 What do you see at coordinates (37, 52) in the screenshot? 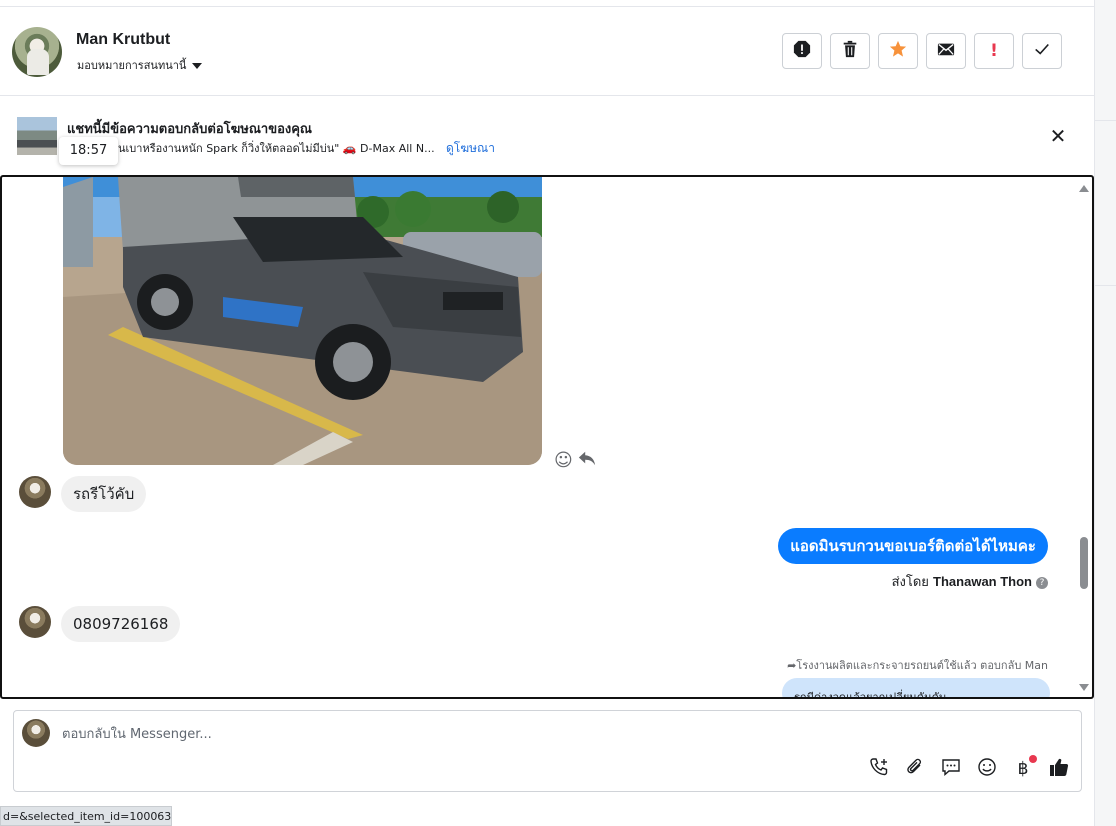
I see `user-avatar` at bounding box center [37, 52].